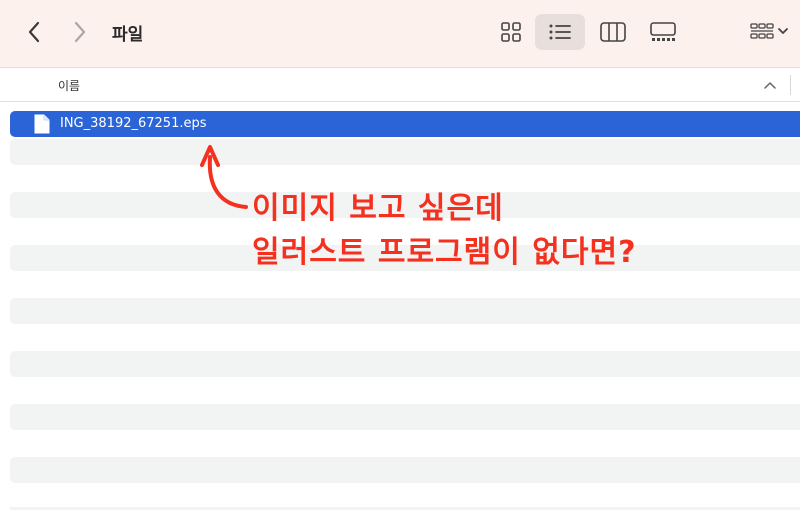 Image resolution: width=800 pixels, height=510 pixels. I want to click on chevron-up-icon, so click(770, 85).